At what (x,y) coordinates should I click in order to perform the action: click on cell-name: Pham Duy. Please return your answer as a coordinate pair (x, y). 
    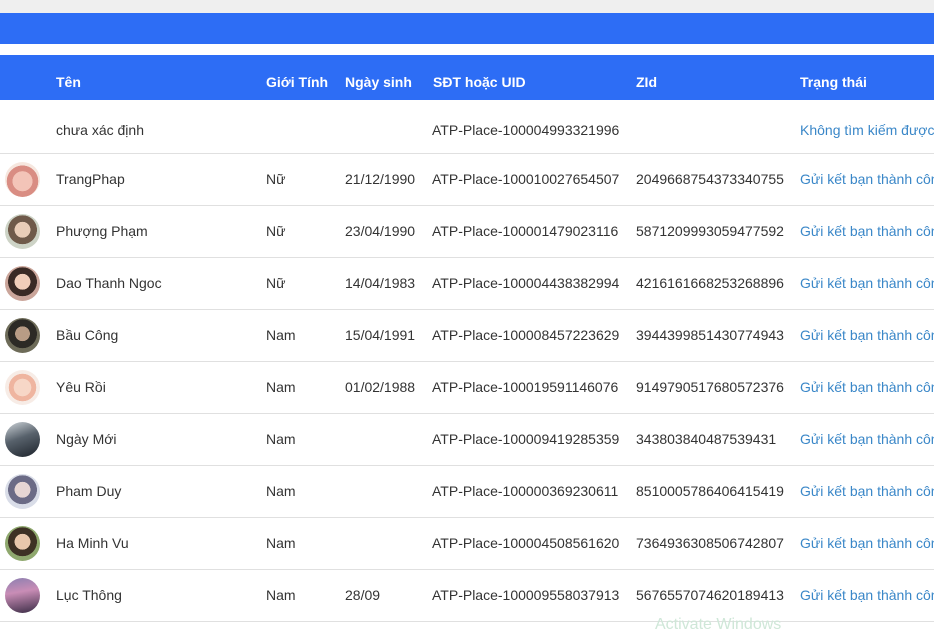
    Looking at the image, I should click on (89, 491).